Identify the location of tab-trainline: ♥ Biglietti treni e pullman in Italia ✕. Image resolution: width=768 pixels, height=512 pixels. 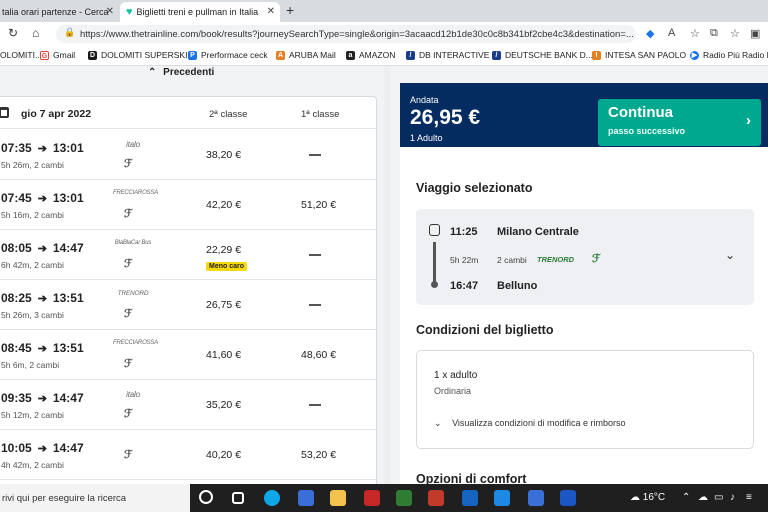
(200, 12).